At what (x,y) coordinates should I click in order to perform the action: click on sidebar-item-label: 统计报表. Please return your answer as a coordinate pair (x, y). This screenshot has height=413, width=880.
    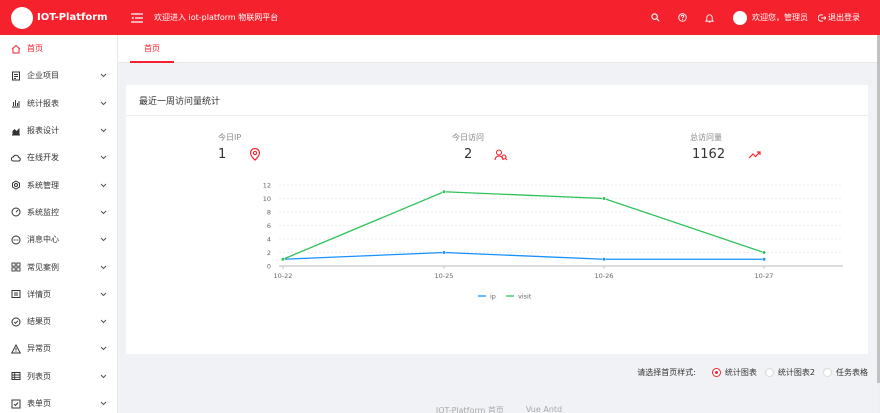
    Looking at the image, I should click on (43, 103).